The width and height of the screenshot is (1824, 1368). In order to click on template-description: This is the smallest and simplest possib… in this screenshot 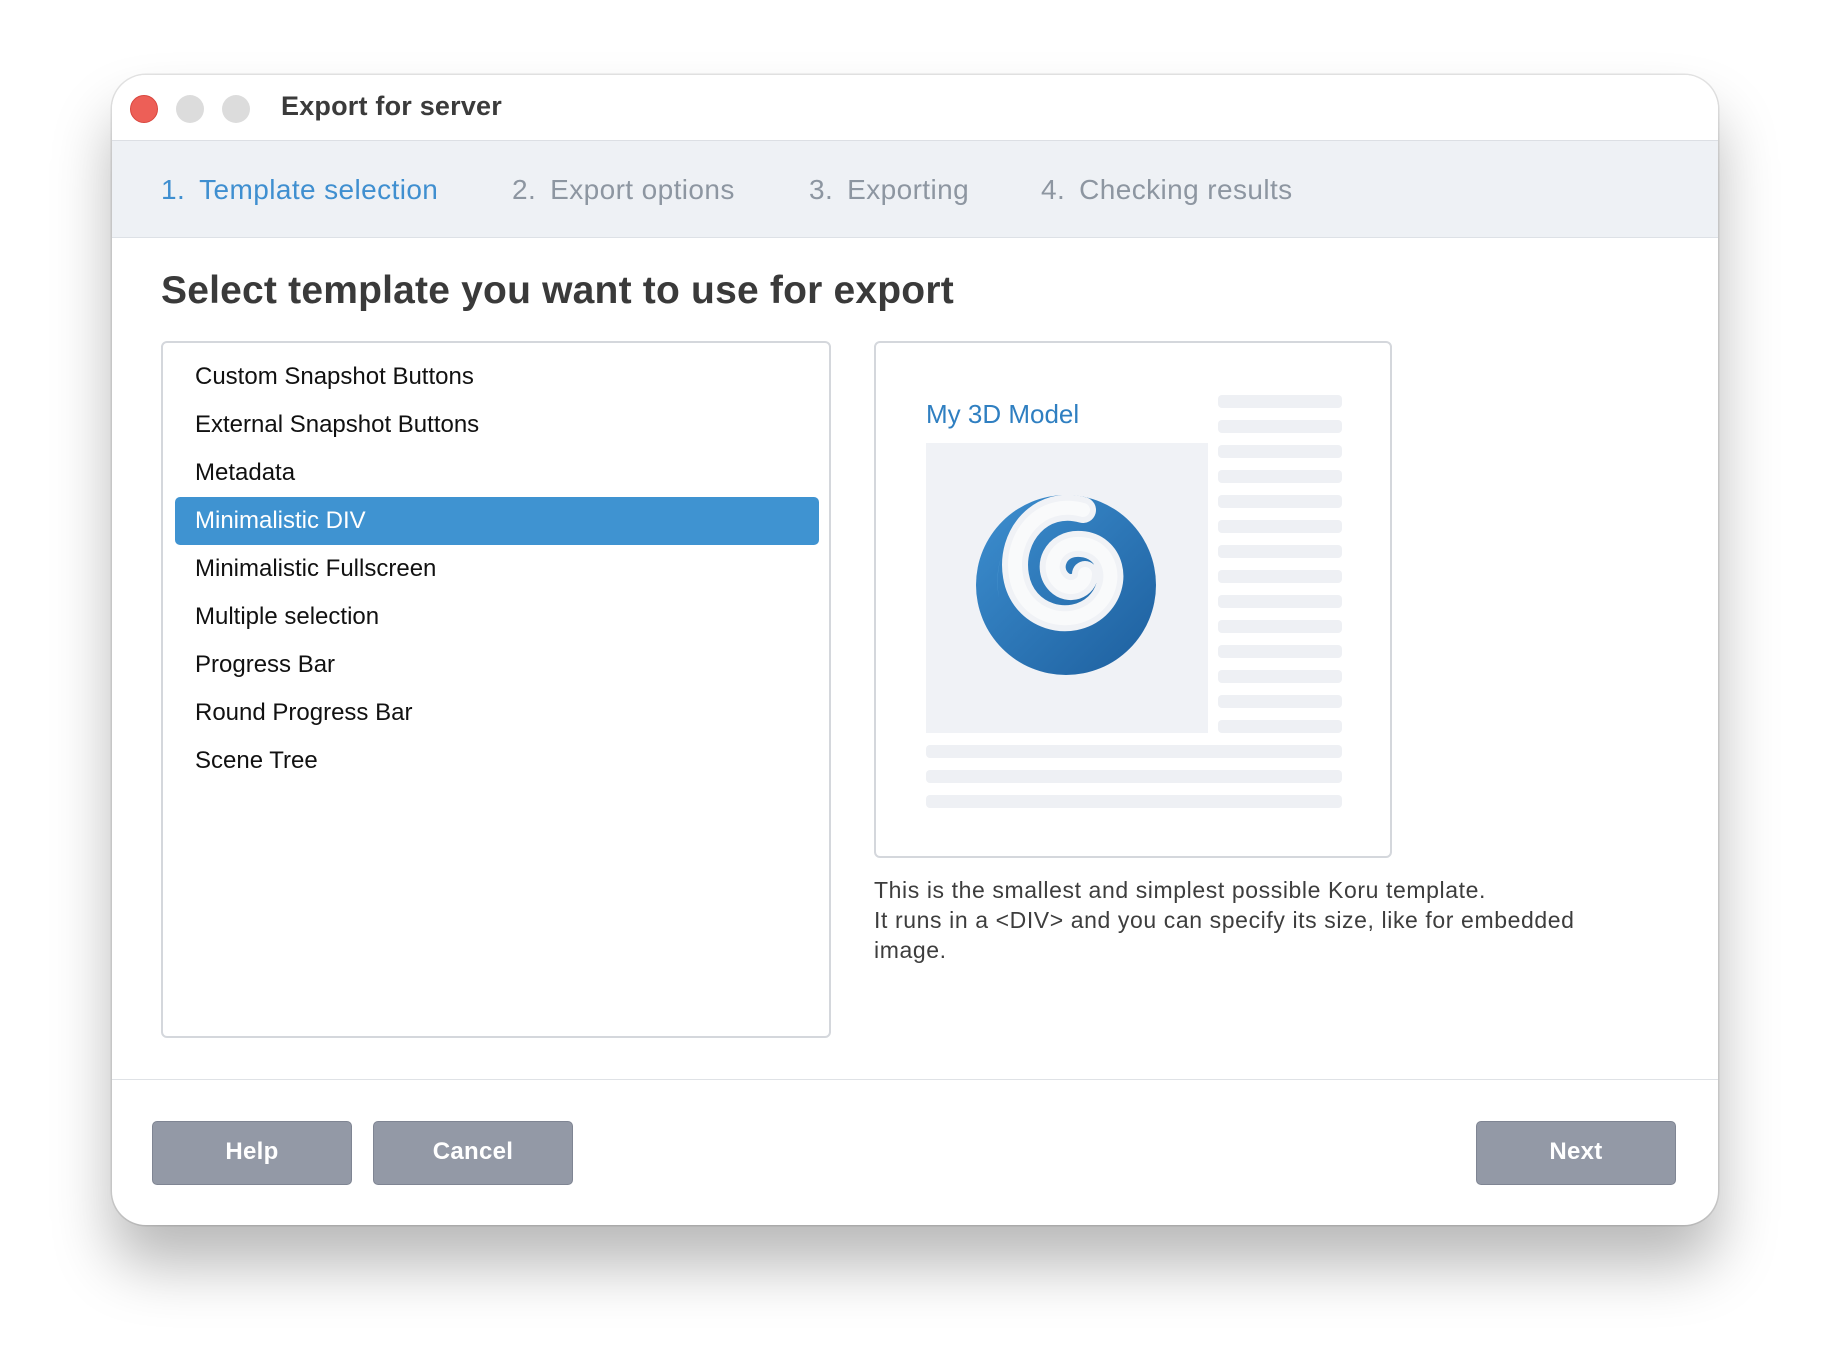, I will do `click(1254, 920)`.